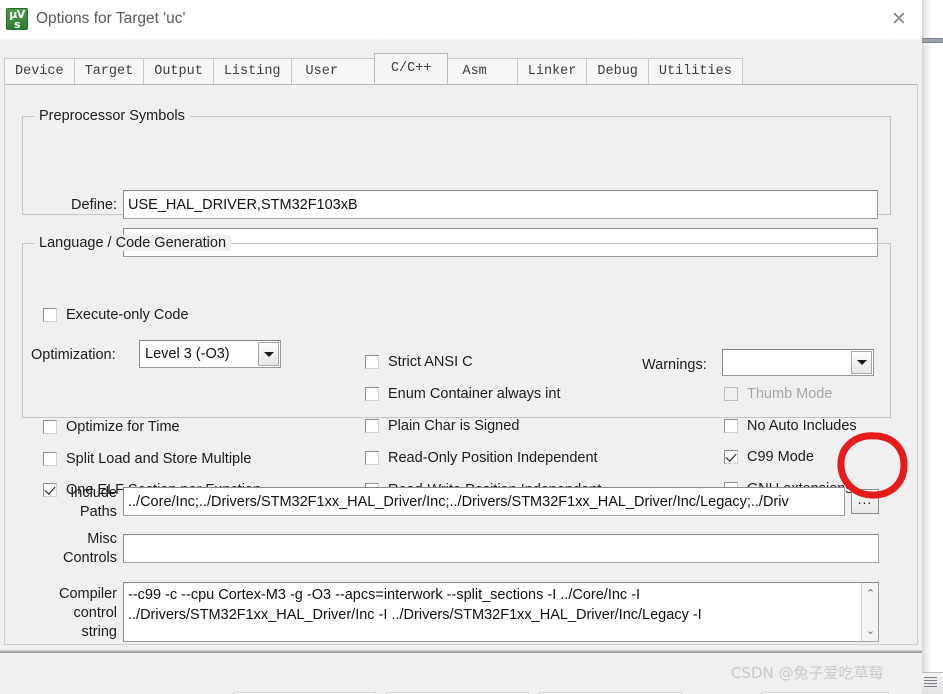 This screenshot has width=943, height=694. Describe the element at coordinates (461, 651) in the screenshot. I see `button-bar-separator` at that location.